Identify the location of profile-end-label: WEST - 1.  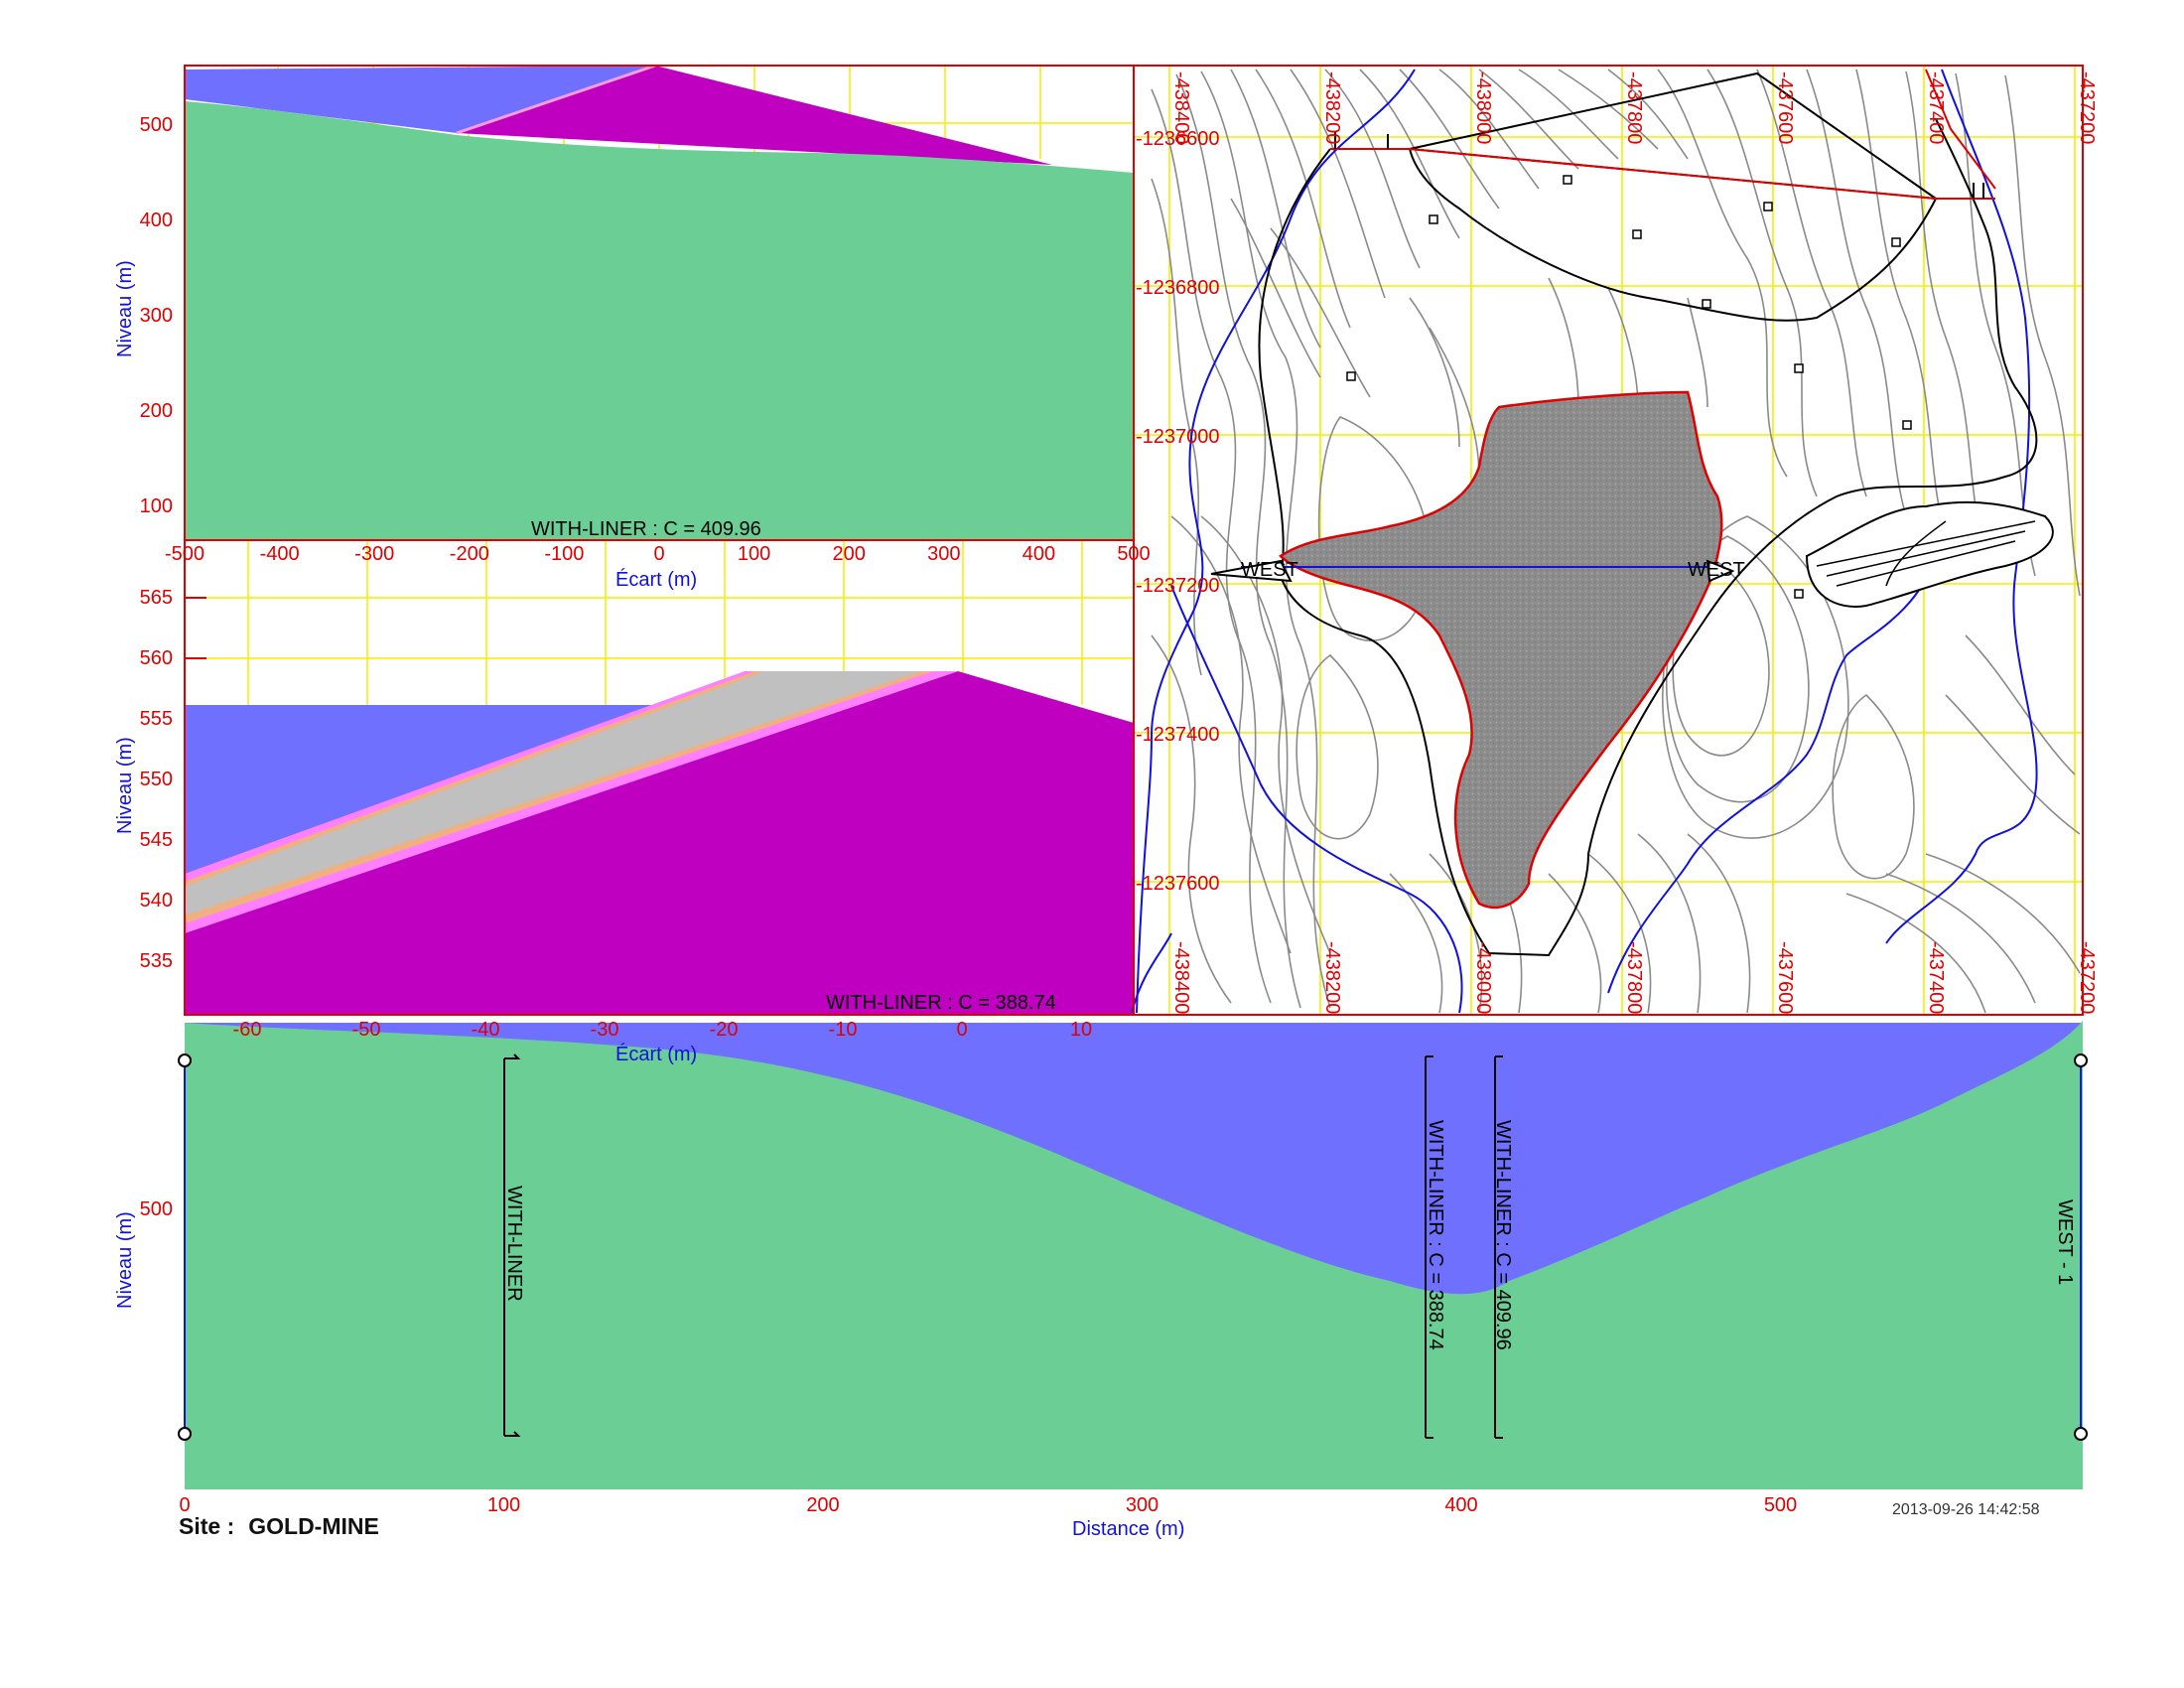
(2065, 1242).